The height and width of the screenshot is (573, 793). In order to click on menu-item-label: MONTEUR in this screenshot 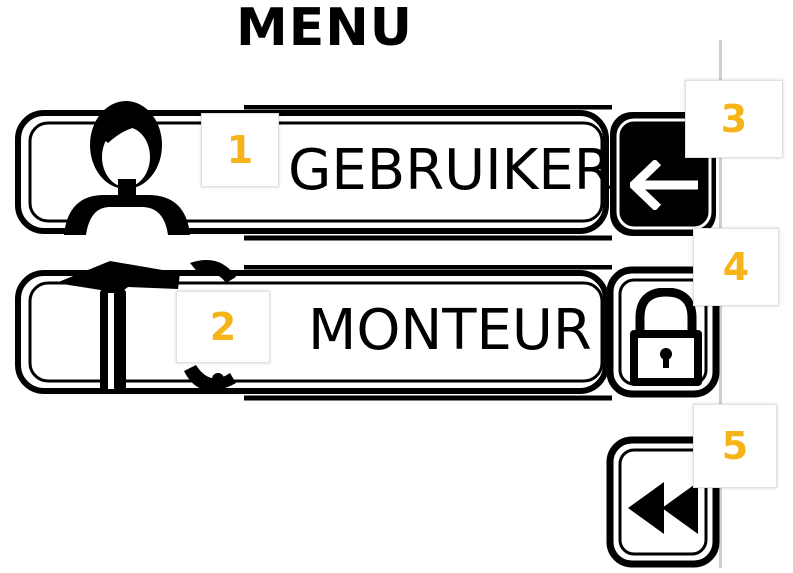, I will do `click(450, 330)`.